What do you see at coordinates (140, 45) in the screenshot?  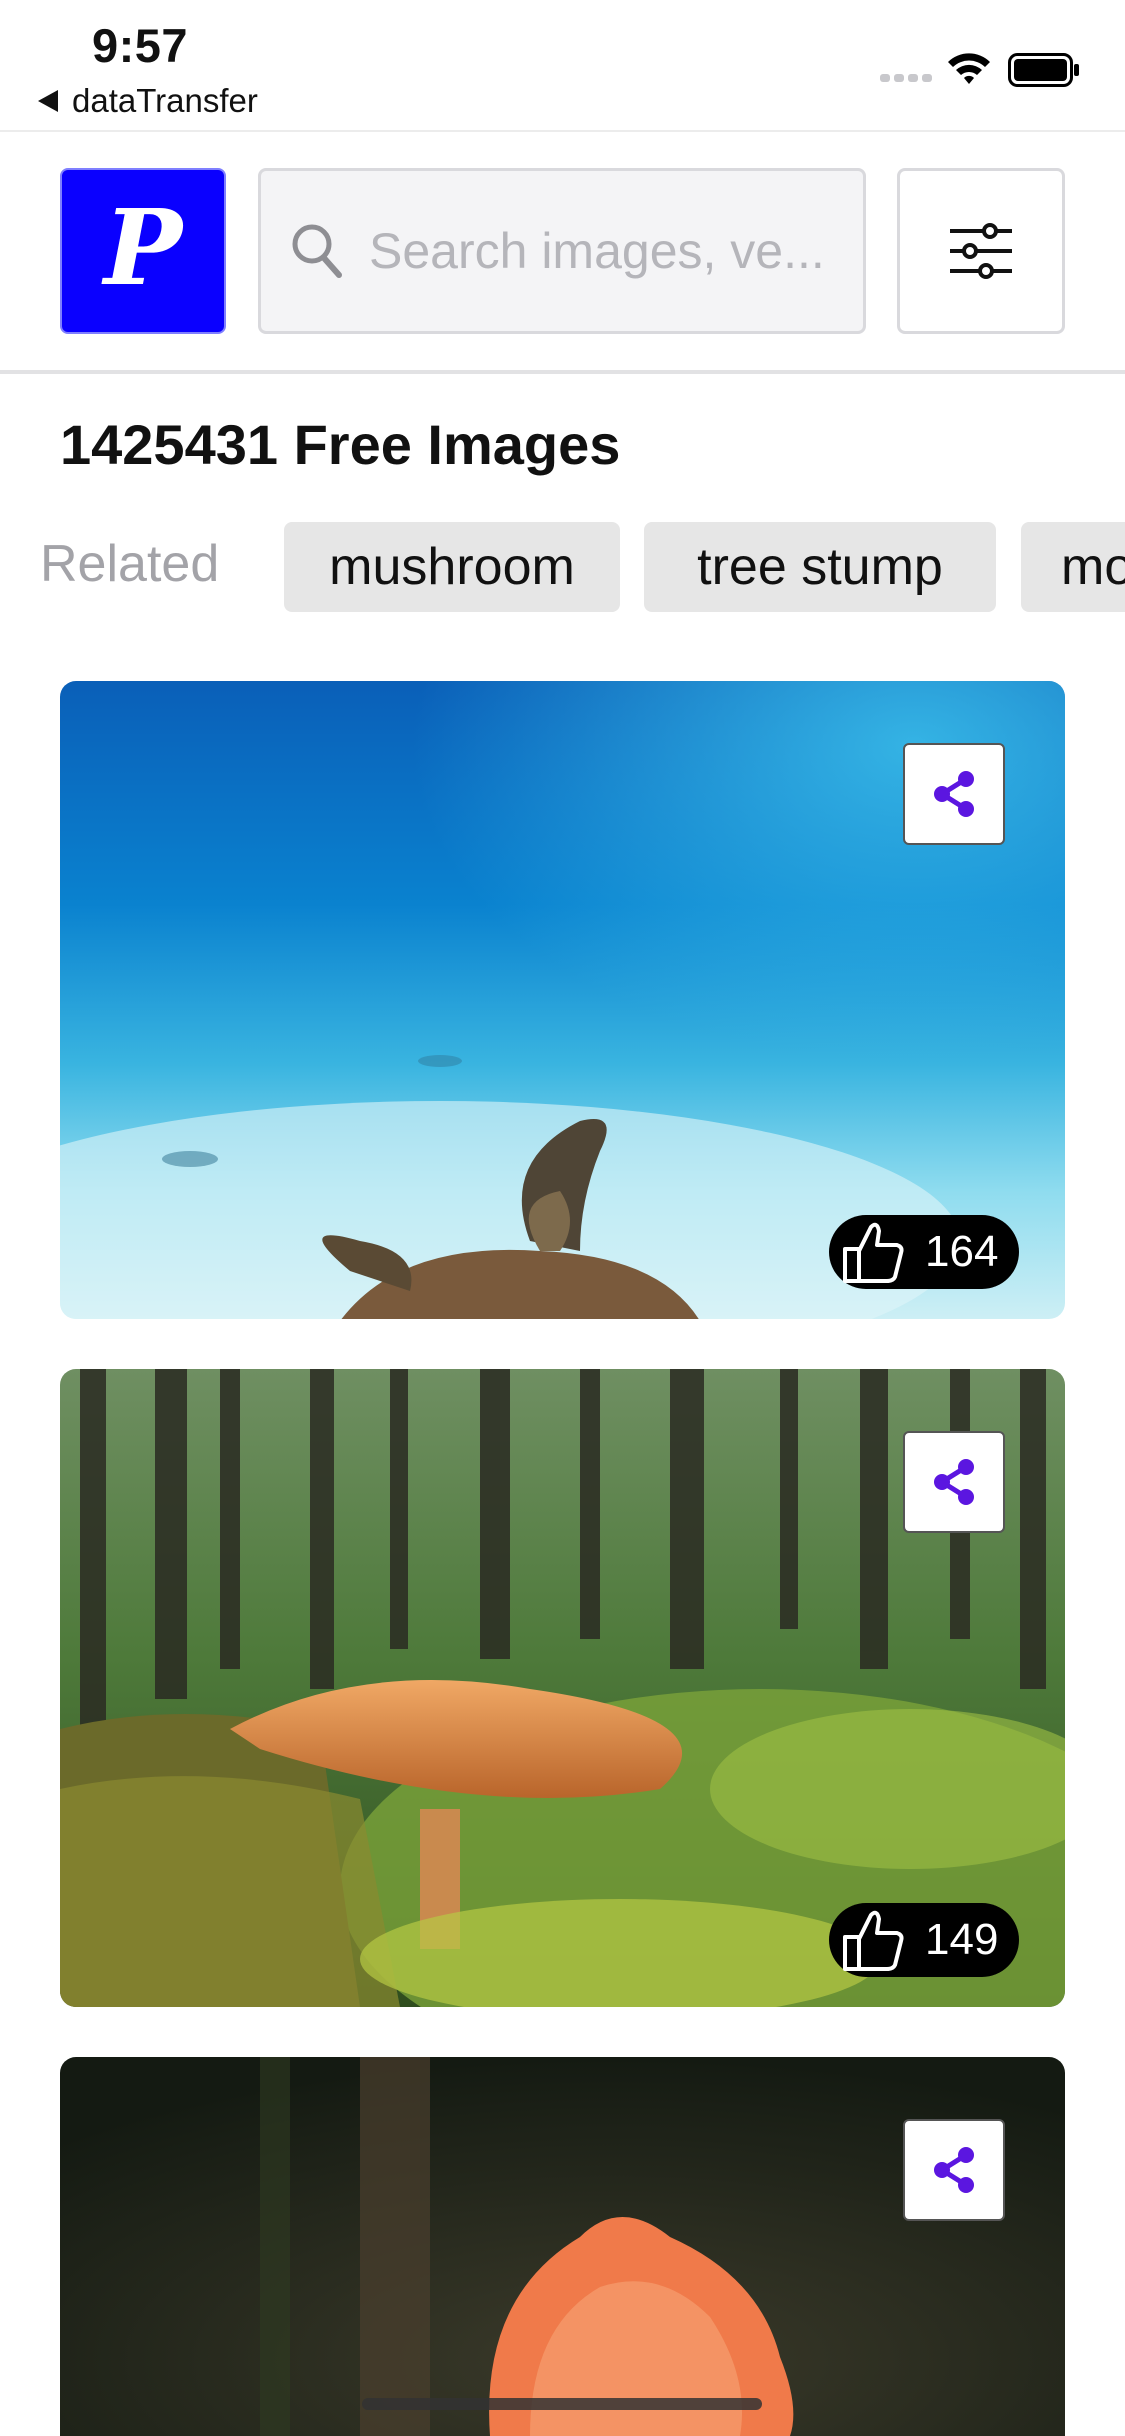 I see `status-time: 9:57` at bounding box center [140, 45].